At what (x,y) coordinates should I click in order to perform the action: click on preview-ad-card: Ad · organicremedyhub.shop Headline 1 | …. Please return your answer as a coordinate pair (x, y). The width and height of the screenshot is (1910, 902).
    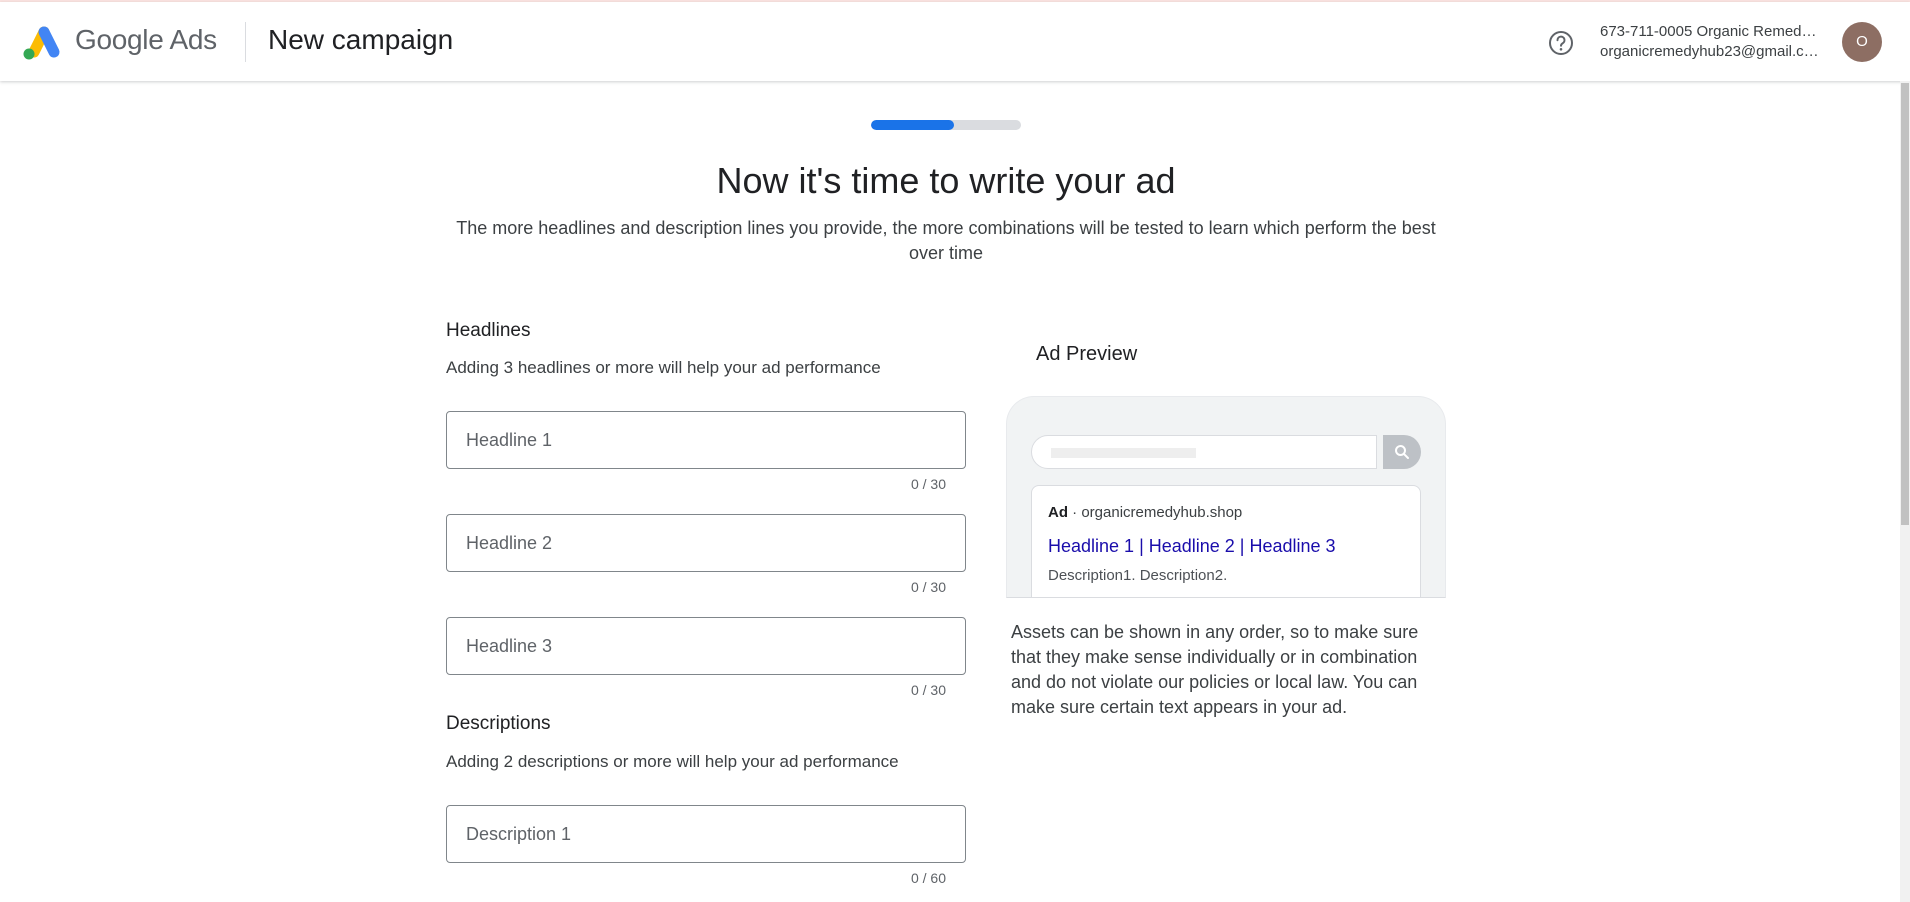
    Looking at the image, I should click on (1226, 541).